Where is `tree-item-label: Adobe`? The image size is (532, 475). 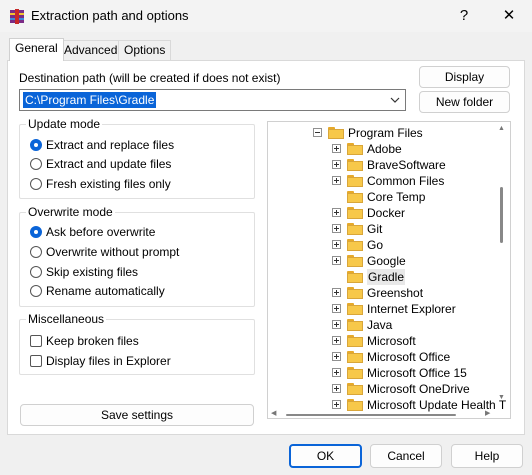 tree-item-label: Adobe is located at coordinates (384, 149).